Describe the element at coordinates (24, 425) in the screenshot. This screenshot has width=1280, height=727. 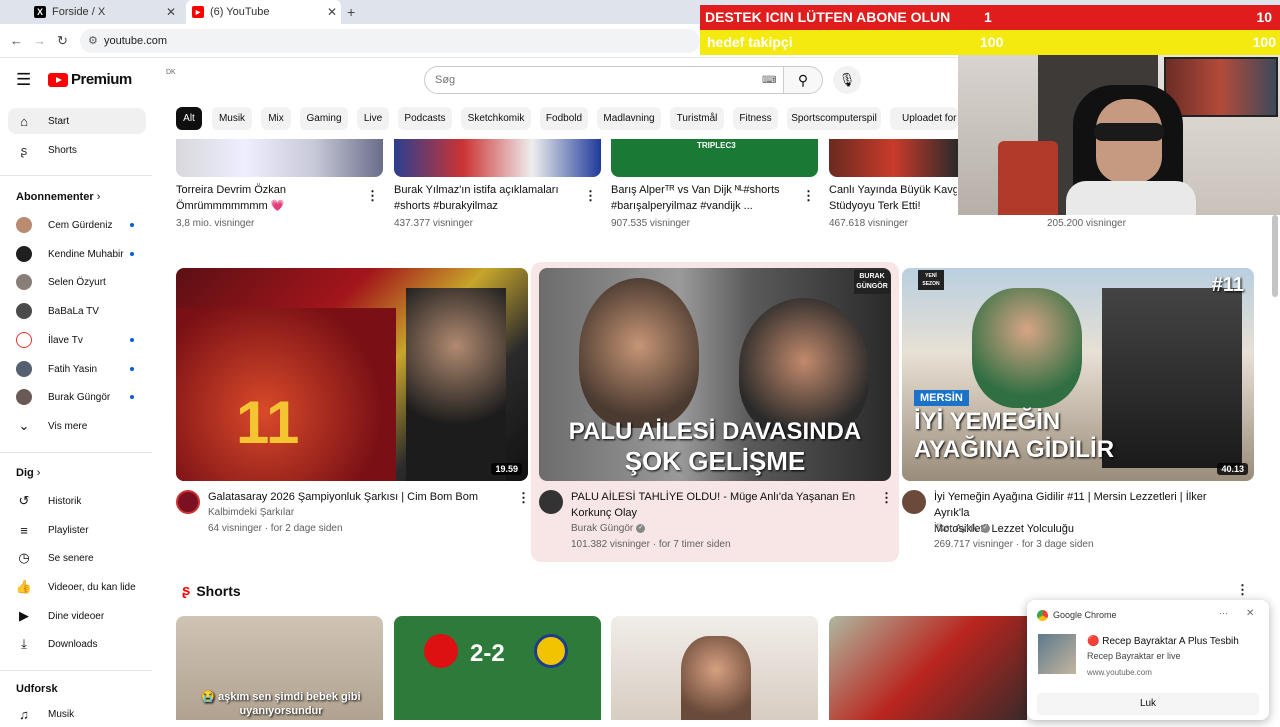
I see `chevron-down-icon: ⌄` at that location.